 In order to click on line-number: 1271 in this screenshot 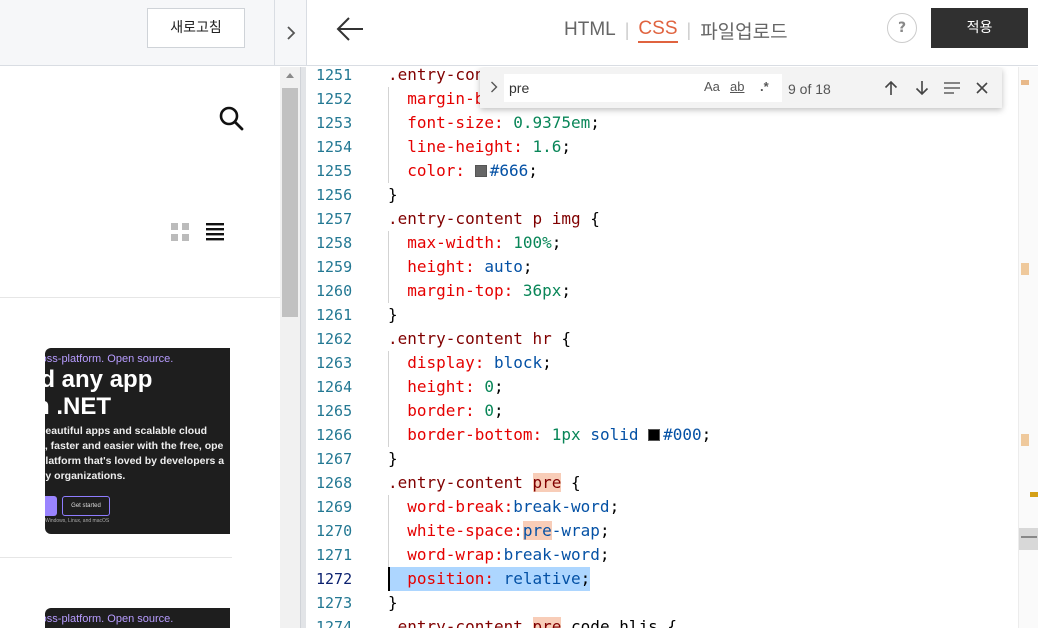, I will do `click(334, 555)`.